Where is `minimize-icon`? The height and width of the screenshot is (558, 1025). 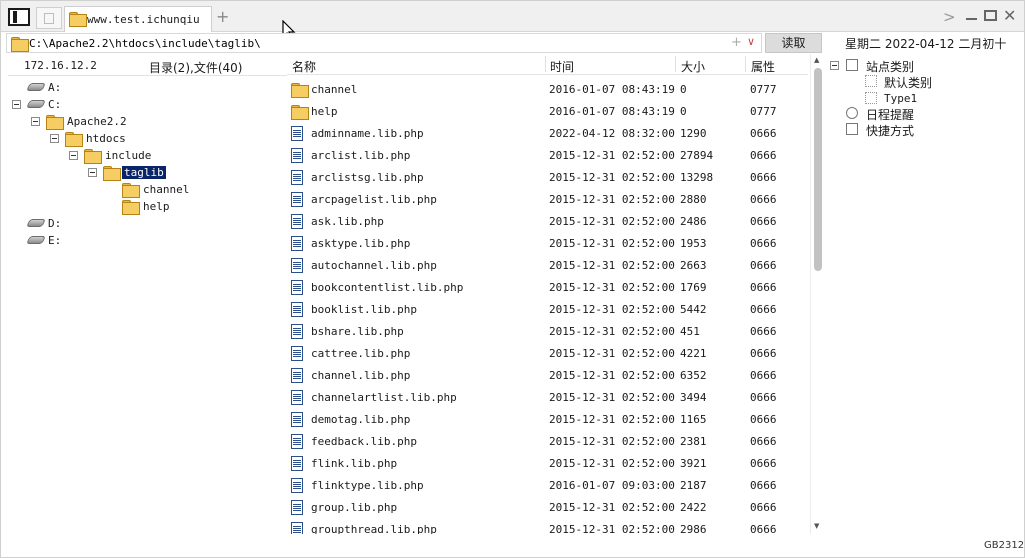
minimize-icon is located at coordinates (971, 19).